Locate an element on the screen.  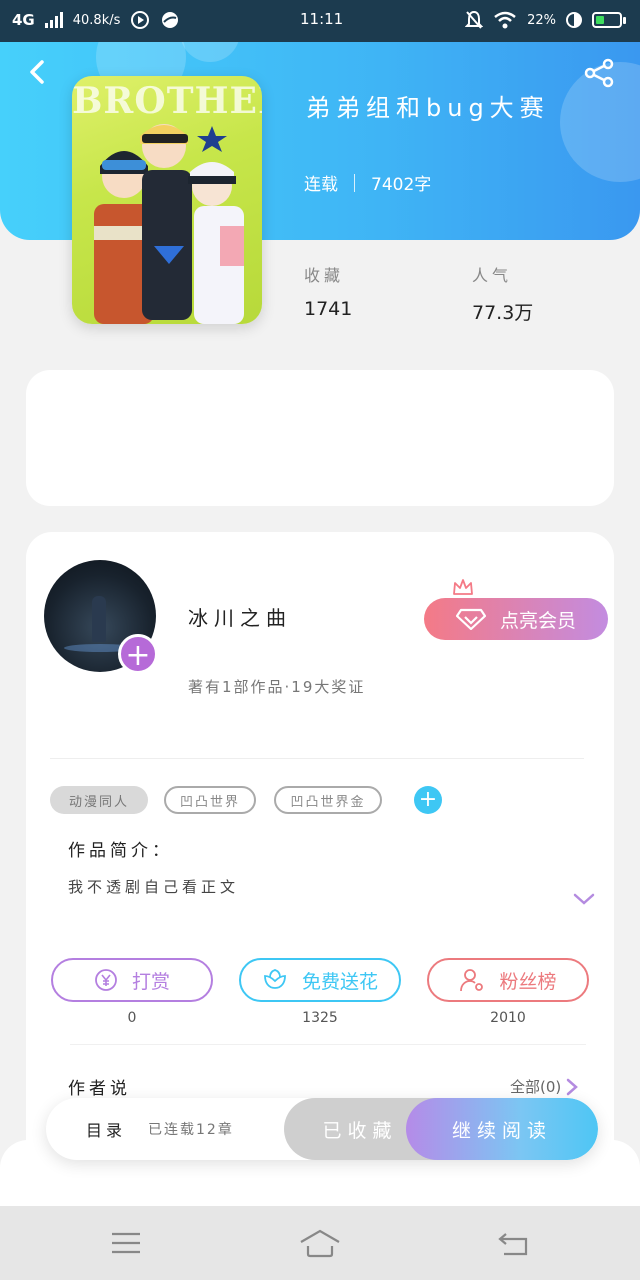
status-time: 11:11 is located at coordinates (322, 19).